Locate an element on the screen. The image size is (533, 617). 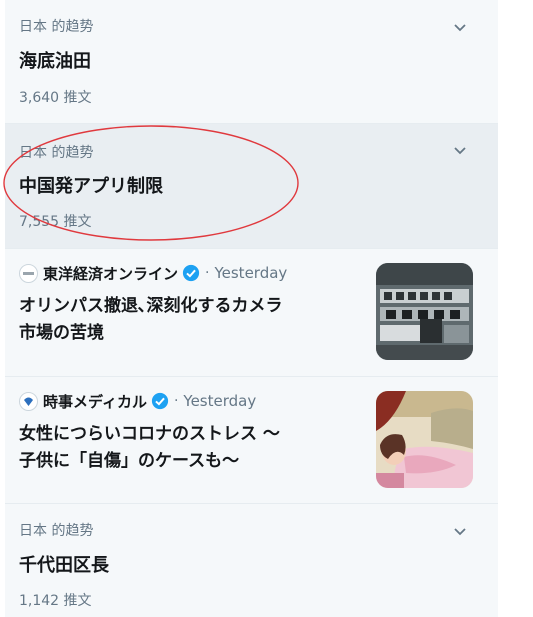
news-source-name: 東洋経済オンライン is located at coordinates (111, 273).